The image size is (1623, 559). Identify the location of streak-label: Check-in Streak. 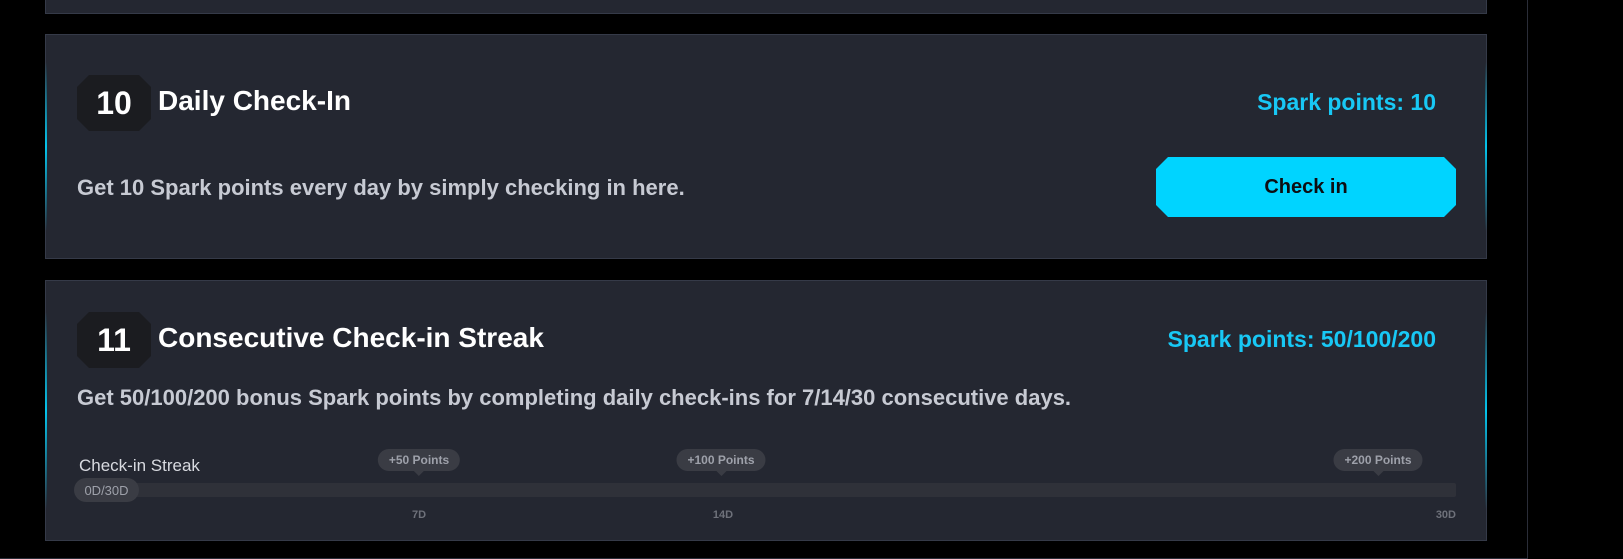
(139, 465).